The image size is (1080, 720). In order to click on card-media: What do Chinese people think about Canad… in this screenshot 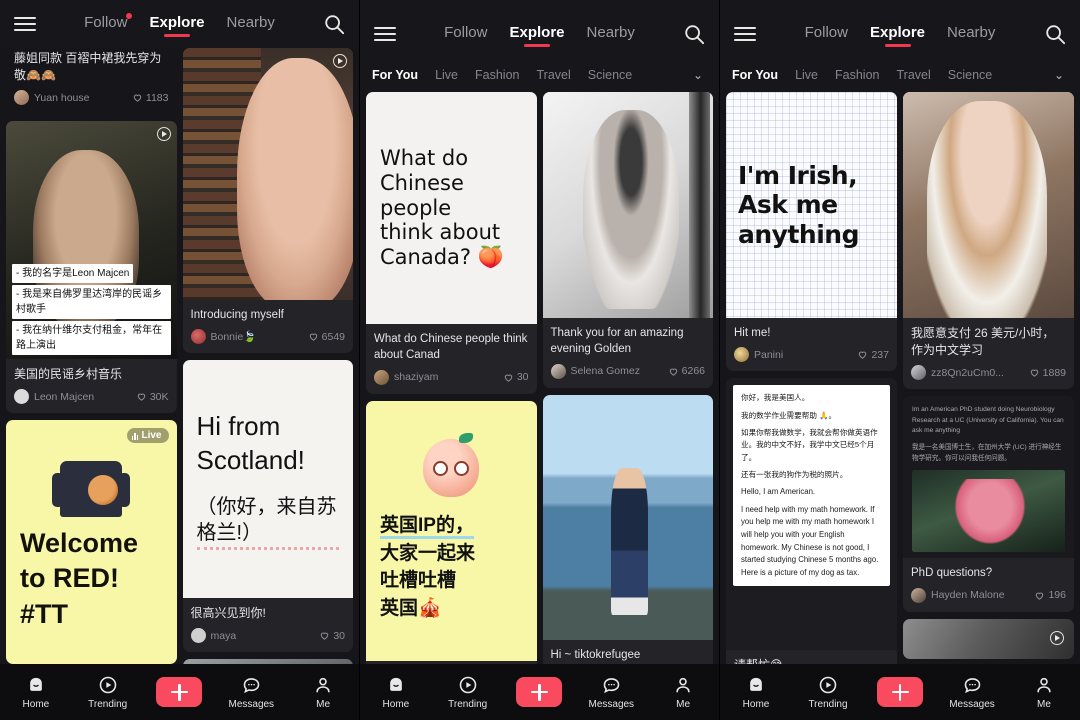, I will do `click(451, 208)`.